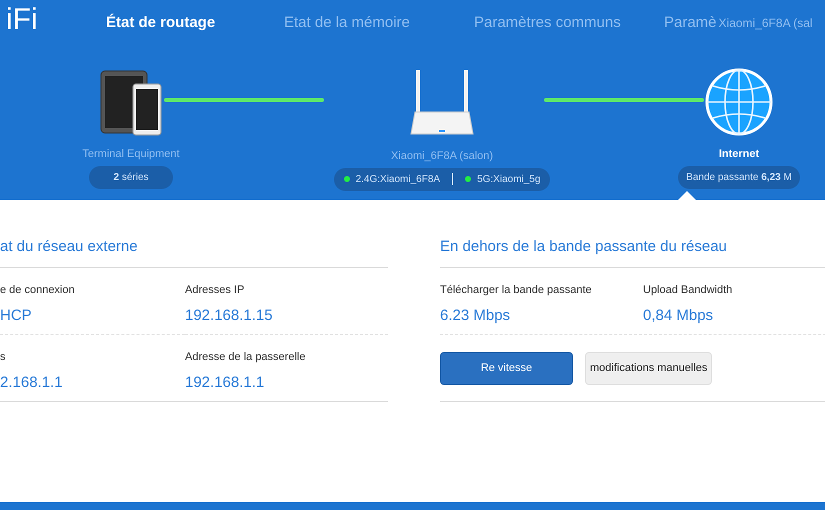 Image resolution: width=825 pixels, height=510 pixels. Describe the element at coordinates (131, 154) in the screenshot. I see `terminal-label: Terminal Equipment` at that location.